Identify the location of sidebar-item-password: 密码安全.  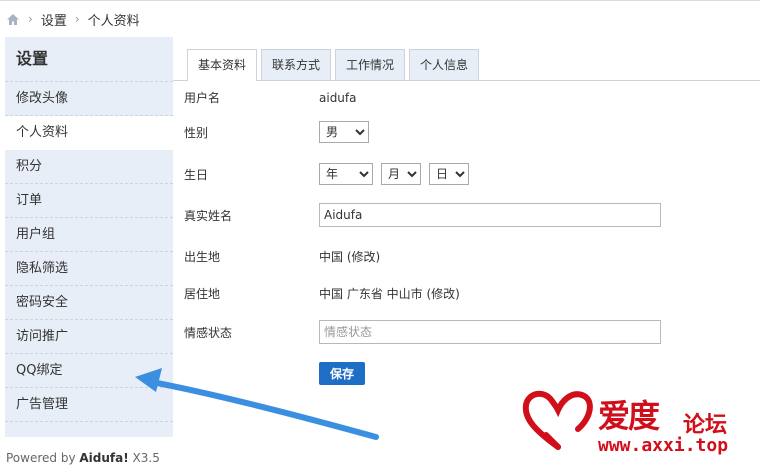
(89, 303).